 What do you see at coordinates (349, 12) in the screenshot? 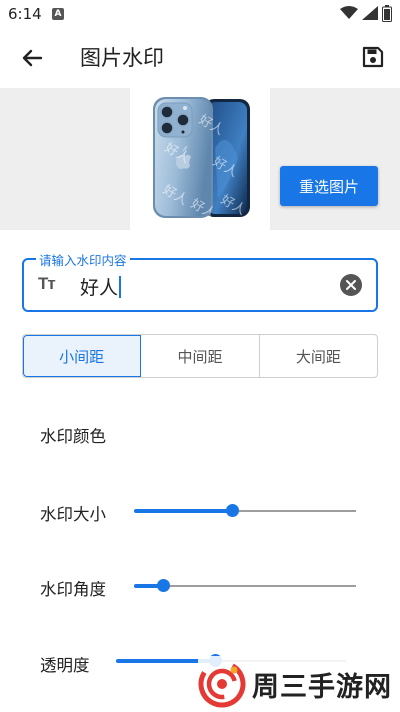
I see `wifi-icon` at bounding box center [349, 12].